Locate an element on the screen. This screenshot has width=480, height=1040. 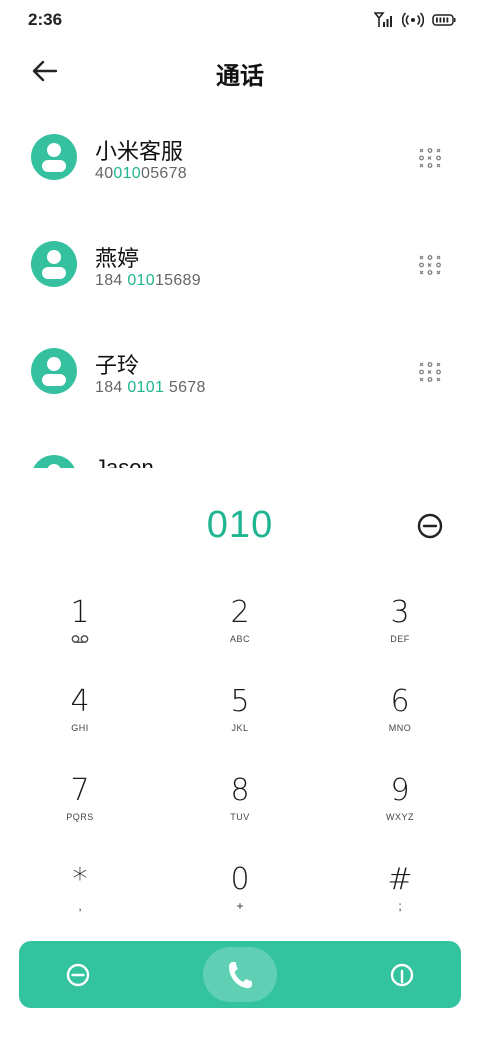
key-0: 0 + is located at coordinates (240, 903).